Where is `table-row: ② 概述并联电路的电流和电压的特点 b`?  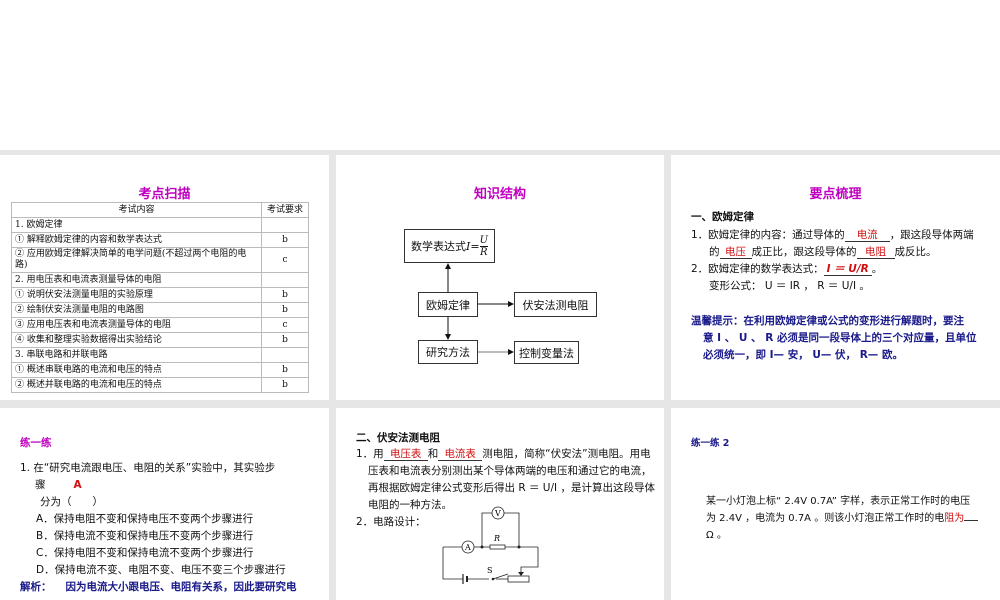 table-row: ② 概述并联电路的电流和电压的特点 b is located at coordinates (160, 385).